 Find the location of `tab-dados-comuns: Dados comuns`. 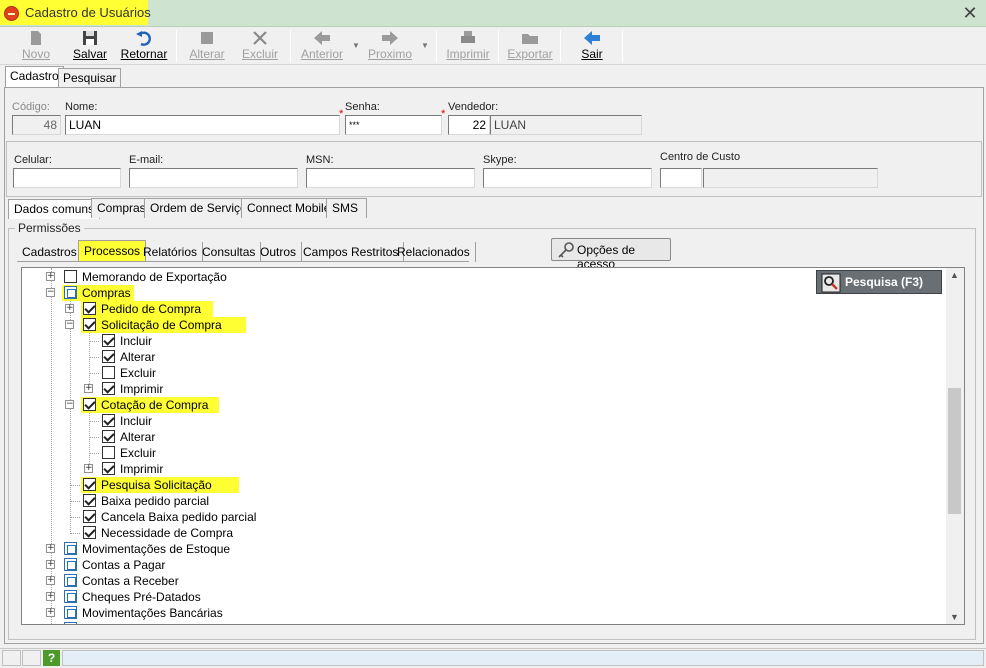

tab-dados-comuns: Dados comuns is located at coordinates (54, 209).